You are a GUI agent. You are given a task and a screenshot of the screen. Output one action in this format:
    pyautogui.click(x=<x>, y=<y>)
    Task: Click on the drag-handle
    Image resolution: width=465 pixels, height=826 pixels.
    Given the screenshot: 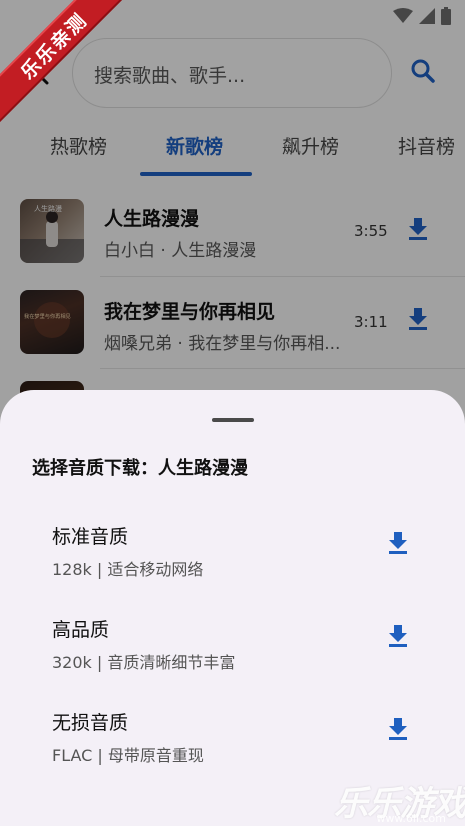 What is the action you would take?
    pyautogui.click(x=233, y=420)
    